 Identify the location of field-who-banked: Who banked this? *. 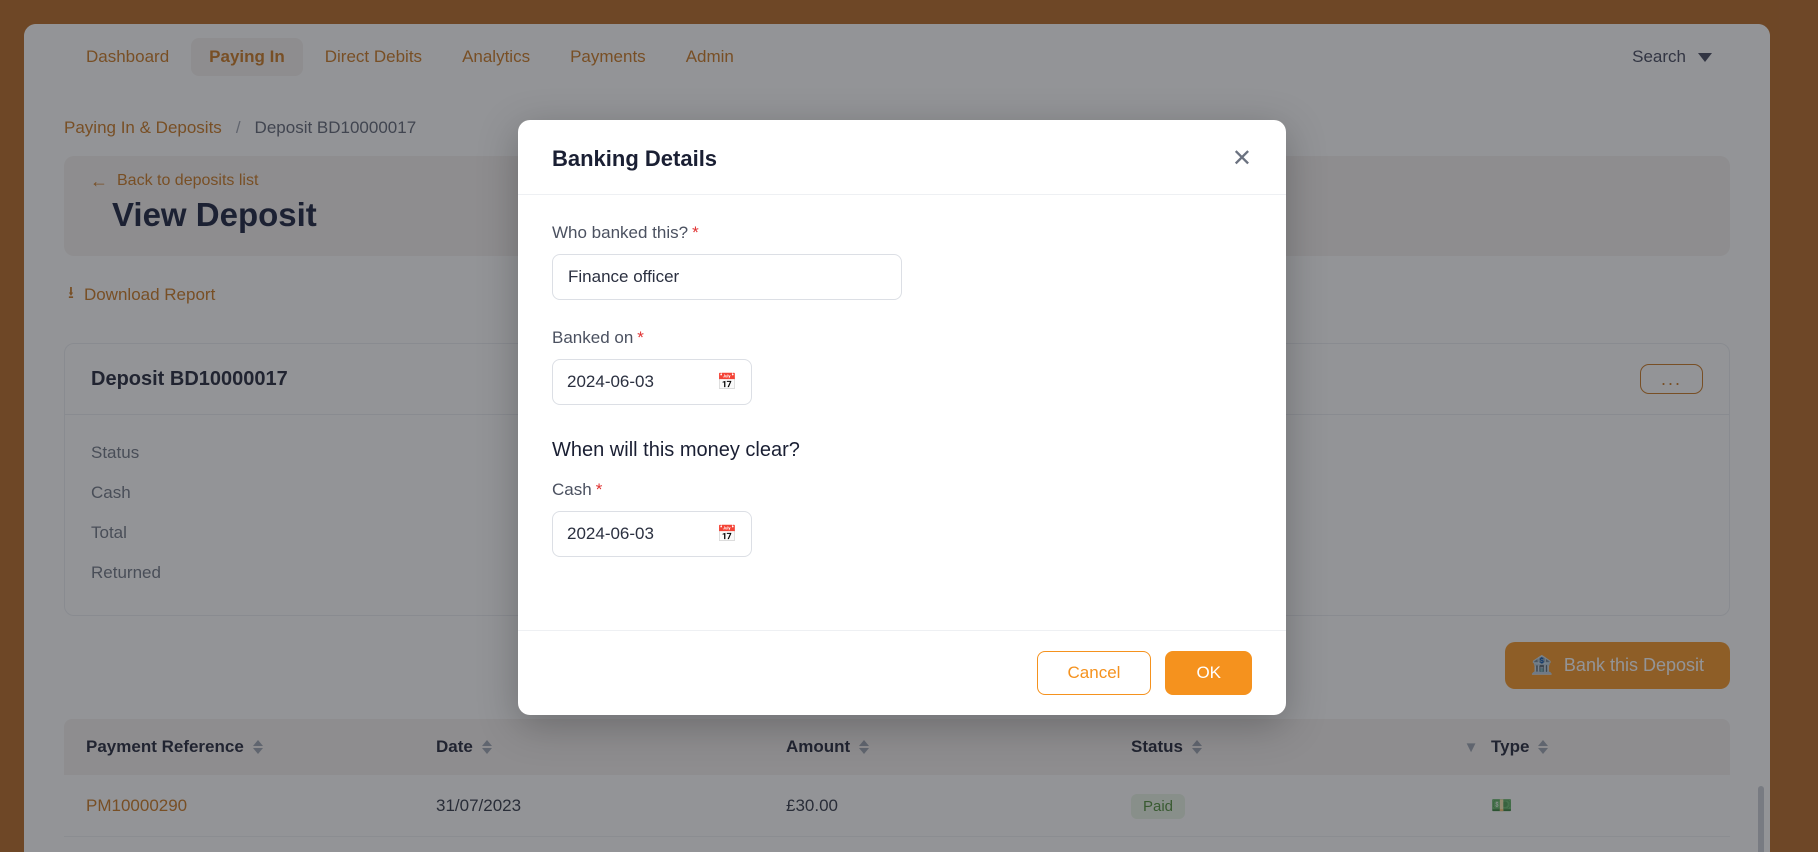
(902, 261).